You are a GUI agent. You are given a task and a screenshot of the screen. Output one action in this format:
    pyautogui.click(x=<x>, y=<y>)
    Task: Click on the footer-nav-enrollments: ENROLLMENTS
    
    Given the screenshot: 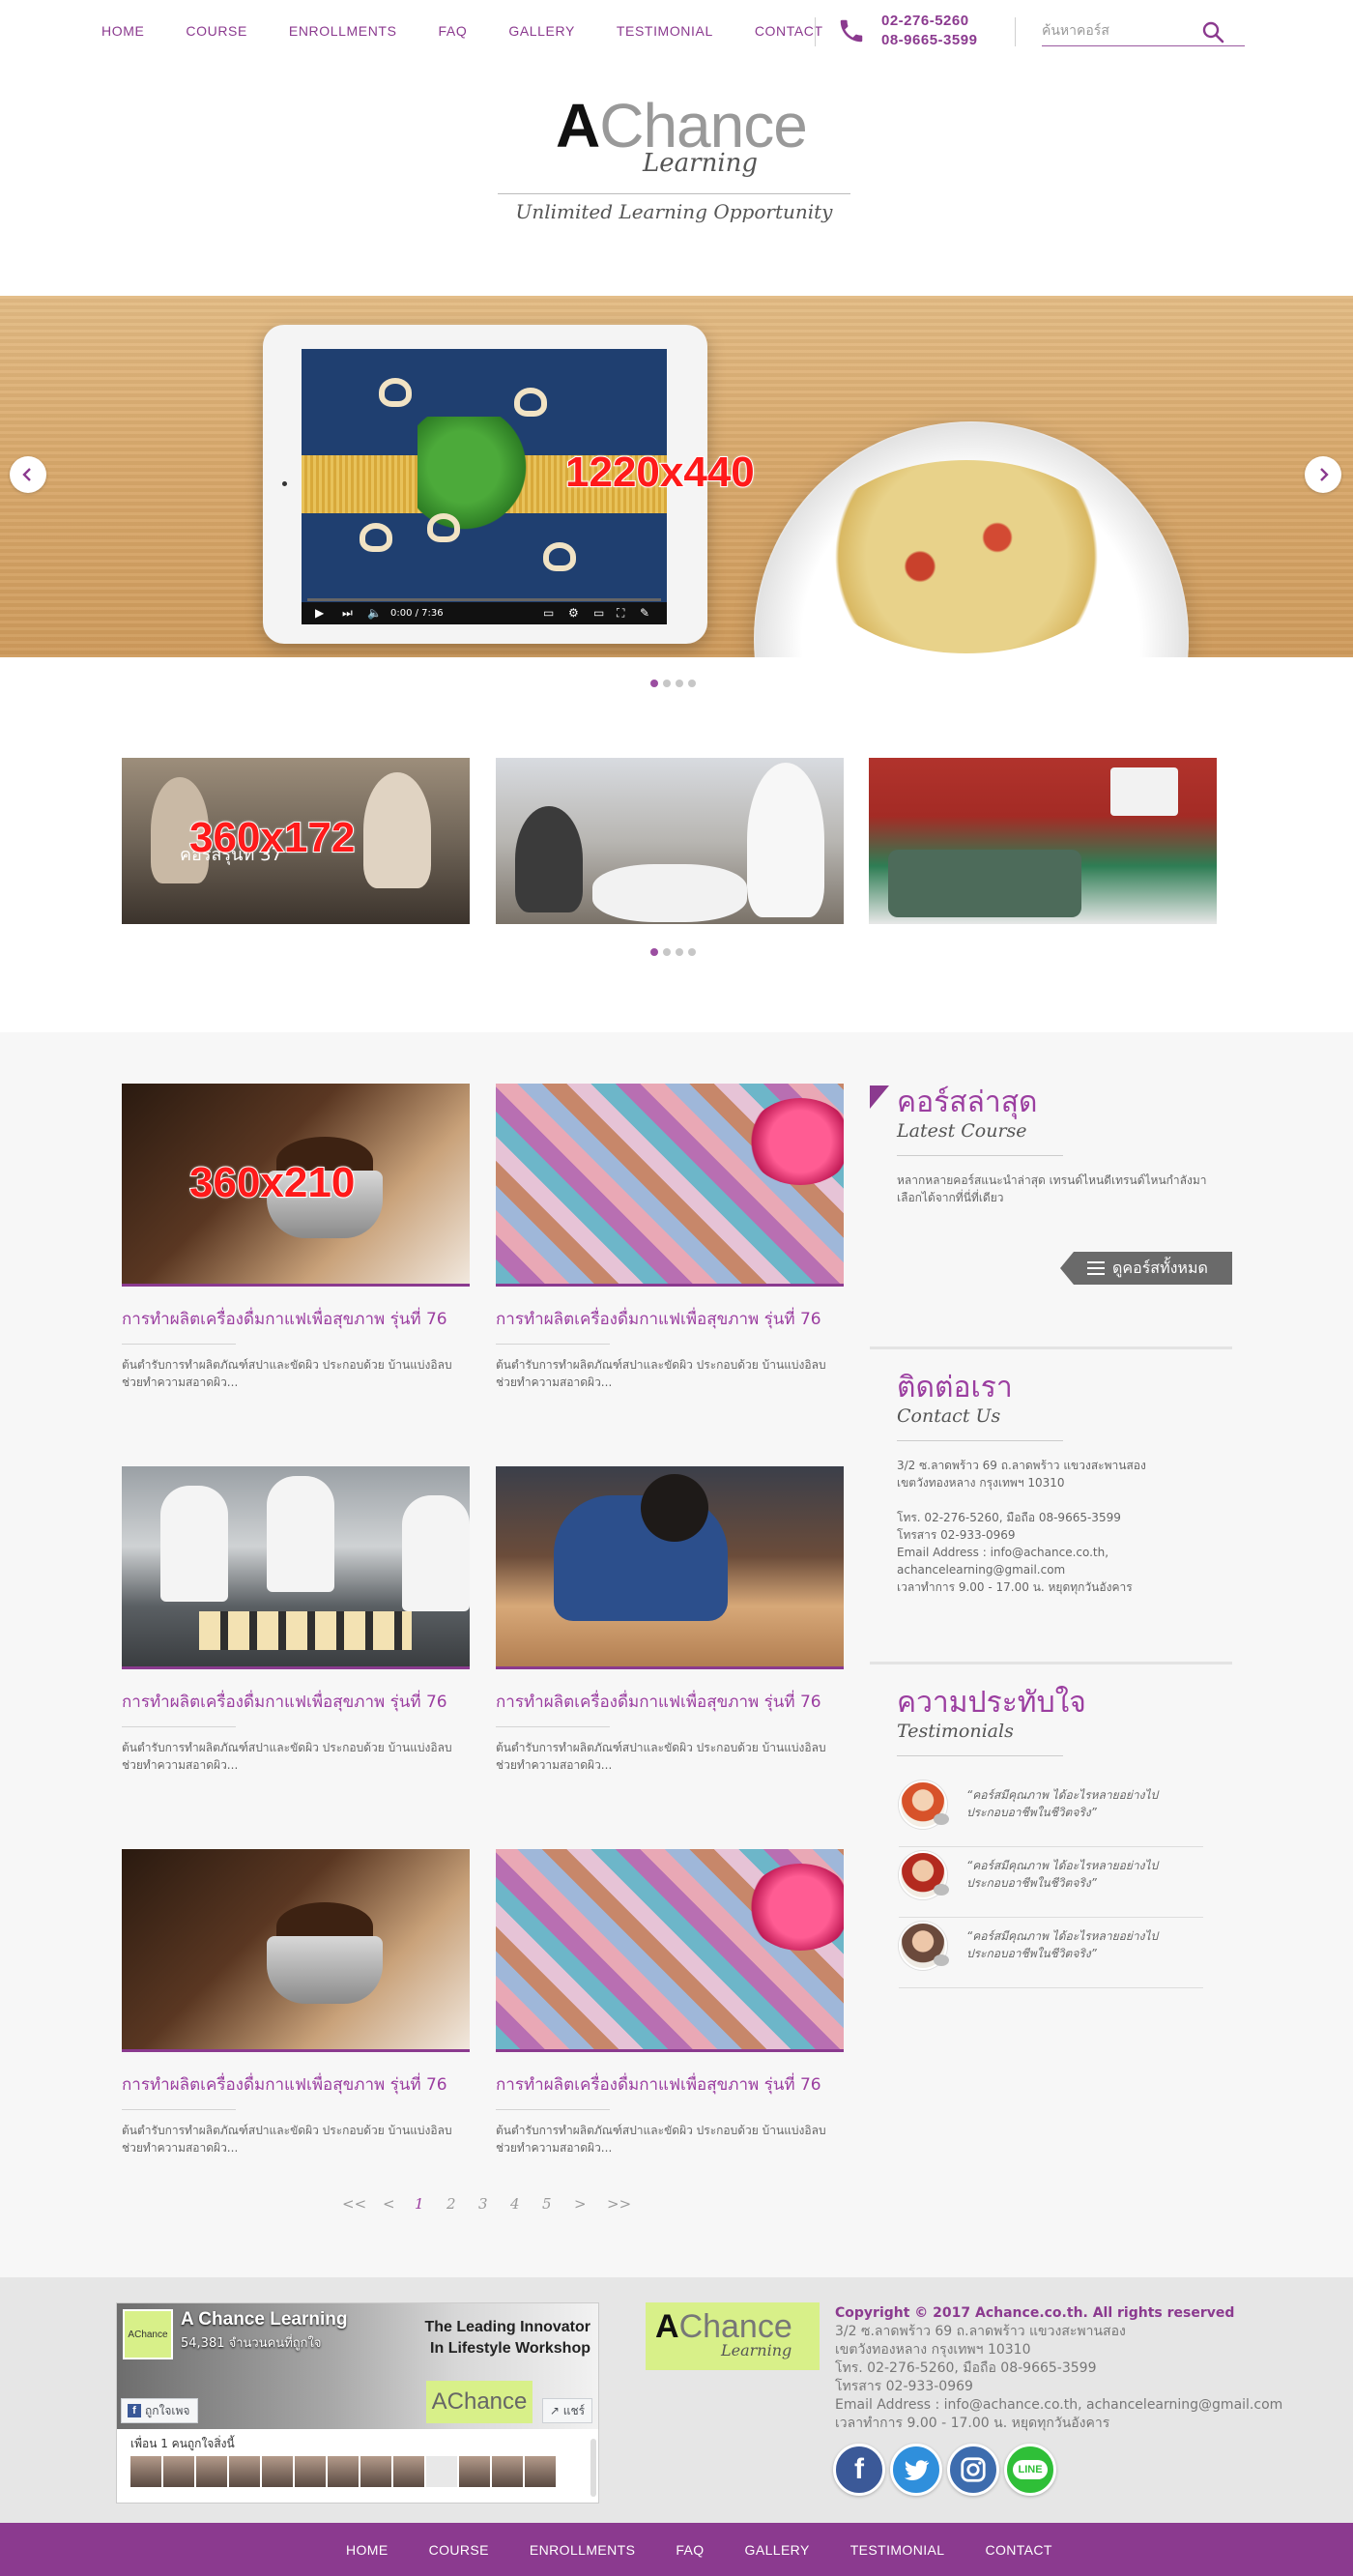 What is the action you would take?
    pyautogui.click(x=582, y=2550)
    